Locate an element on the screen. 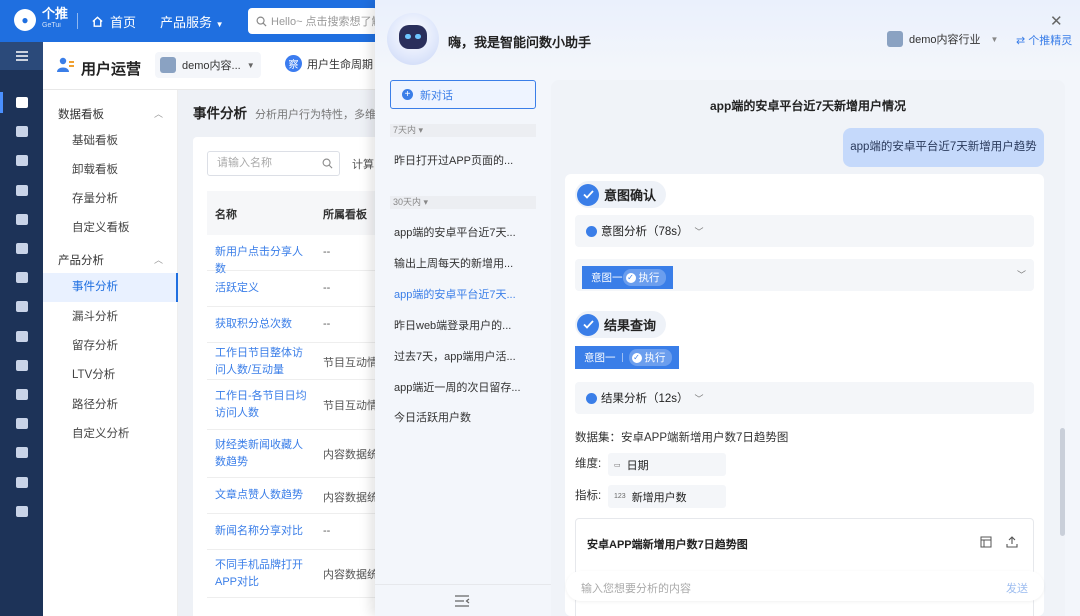 This screenshot has width=1080, height=616. sidebar-search-icon is located at coordinates (21, 452).